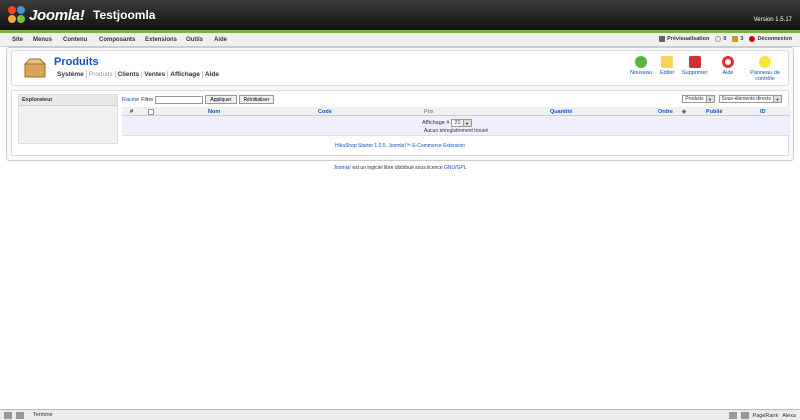  I want to click on scope-select: Sous-éléments directs ▼, so click(750, 99).